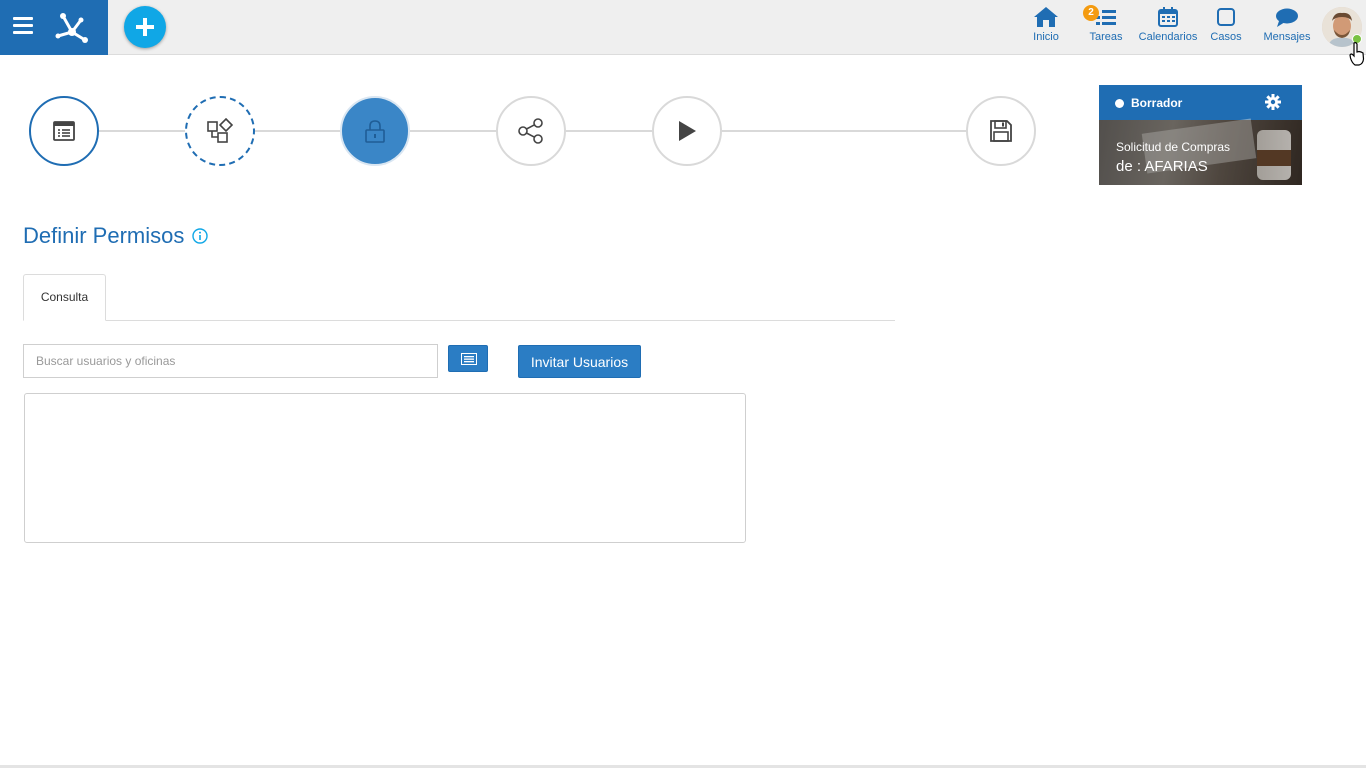 The width and height of the screenshot is (1366, 768). I want to click on process-title: Solicitud de Compras, so click(1173, 147).